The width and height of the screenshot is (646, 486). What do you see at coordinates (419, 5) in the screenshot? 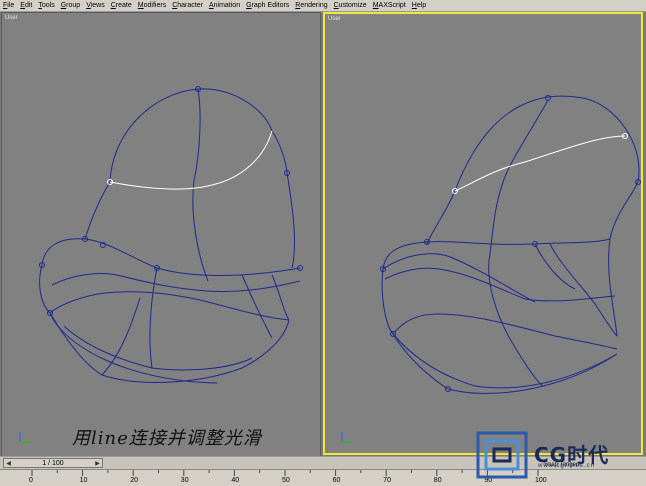
I see `menu-item-help: Help` at bounding box center [419, 5].